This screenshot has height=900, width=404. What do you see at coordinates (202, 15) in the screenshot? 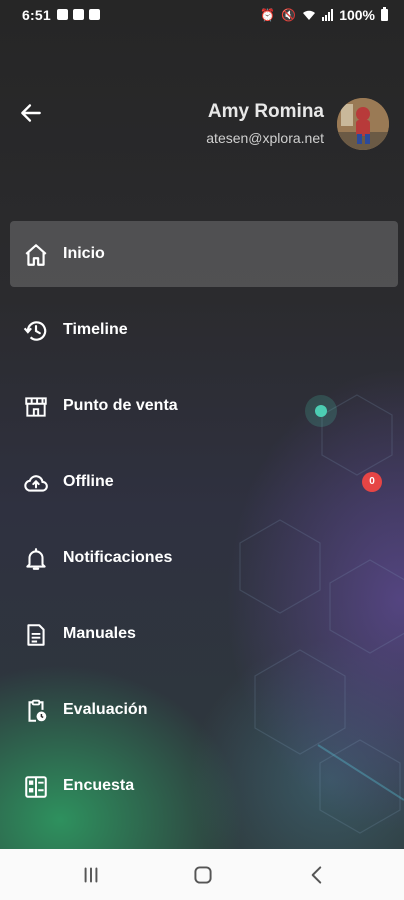
I see `status-bar: 6:51 ⏰ 🔇 100%` at bounding box center [202, 15].